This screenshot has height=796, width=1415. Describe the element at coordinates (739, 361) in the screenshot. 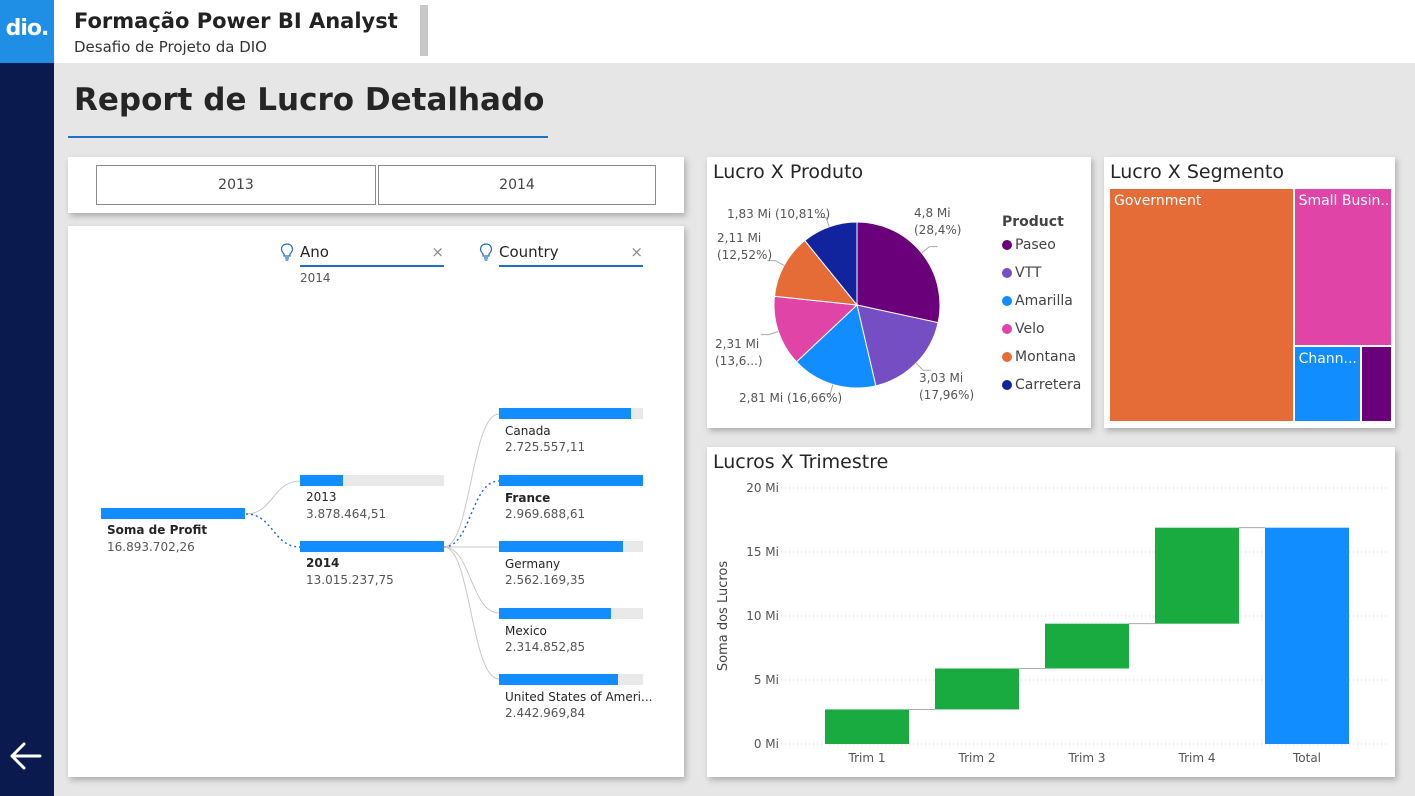

I see `pie-data-label-line: (13,6...)` at that location.